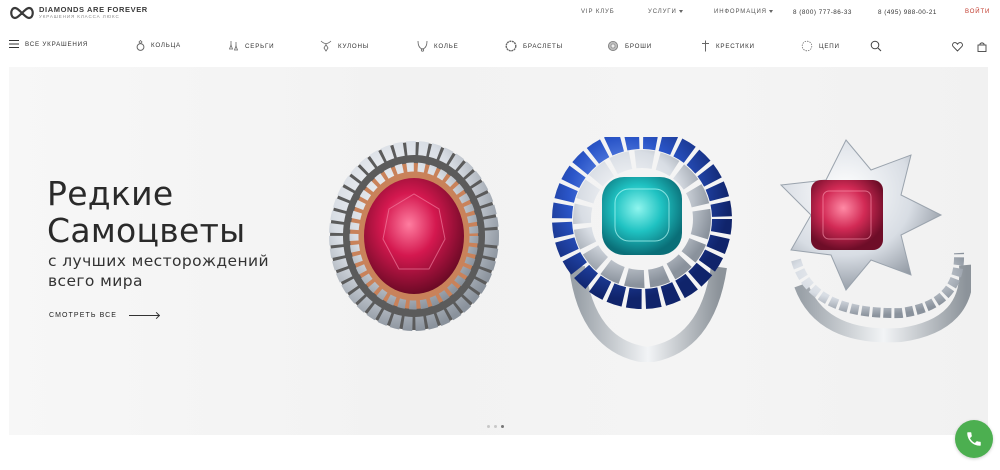 The image size is (1000, 470). What do you see at coordinates (14, 44) in the screenshot?
I see `hamburger-icon` at bounding box center [14, 44].